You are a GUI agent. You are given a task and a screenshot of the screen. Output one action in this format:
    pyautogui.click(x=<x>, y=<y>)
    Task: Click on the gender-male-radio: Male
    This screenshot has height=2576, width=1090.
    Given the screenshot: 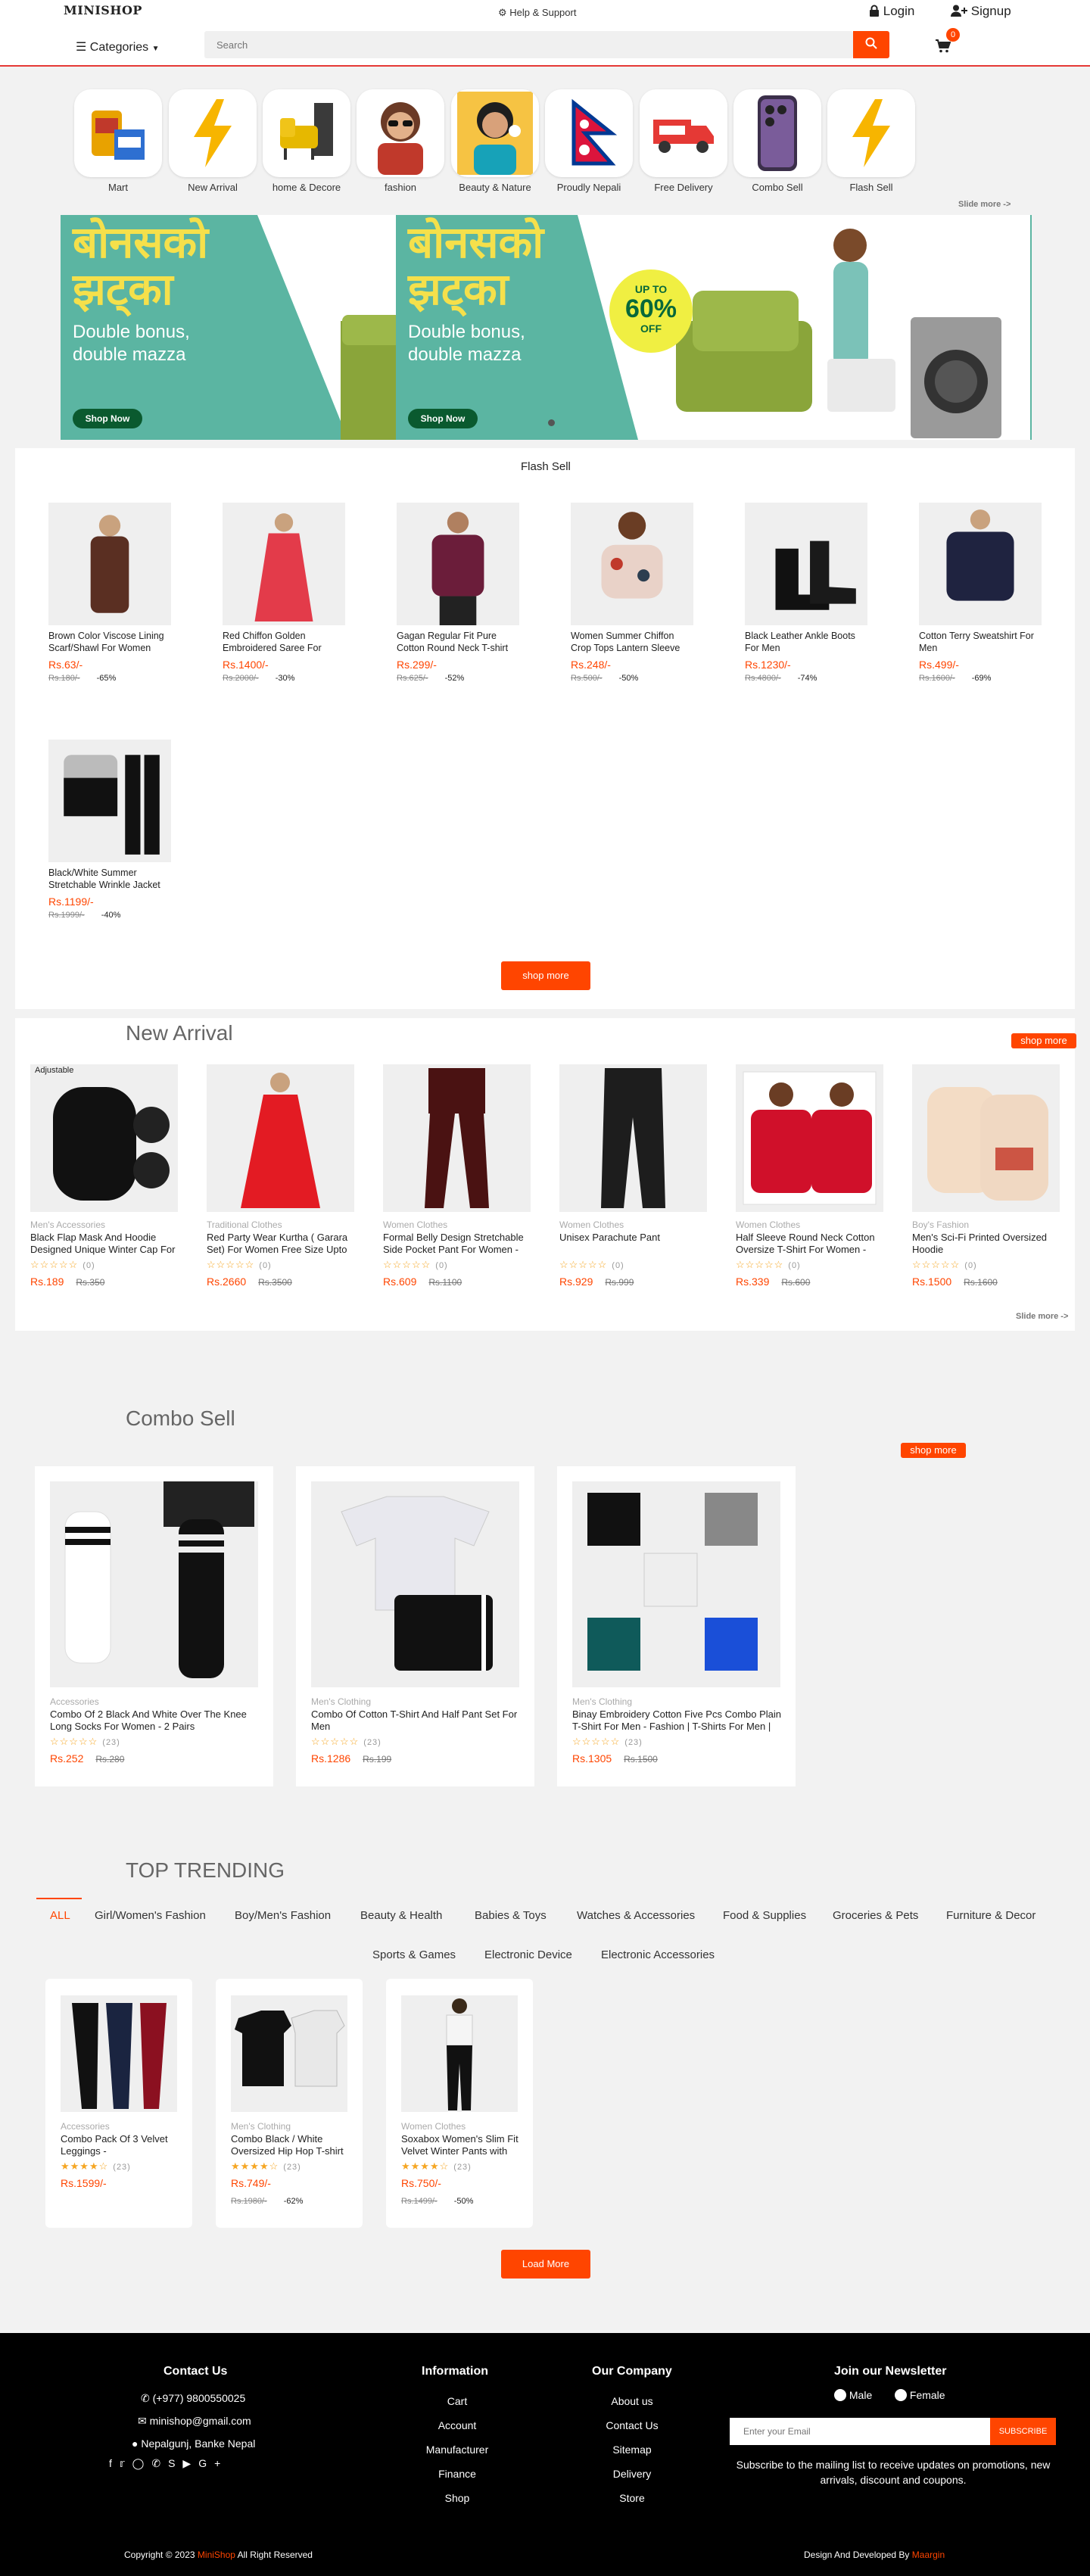 What is the action you would take?
    pyautogui.click(x=853, y=2395)
    